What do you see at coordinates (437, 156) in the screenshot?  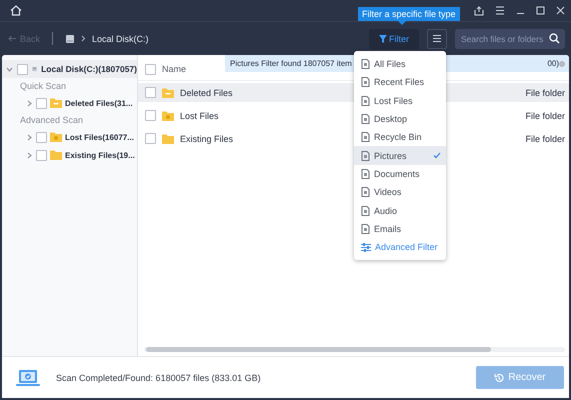 I see `check-icon` at bounding box center [437, 156].